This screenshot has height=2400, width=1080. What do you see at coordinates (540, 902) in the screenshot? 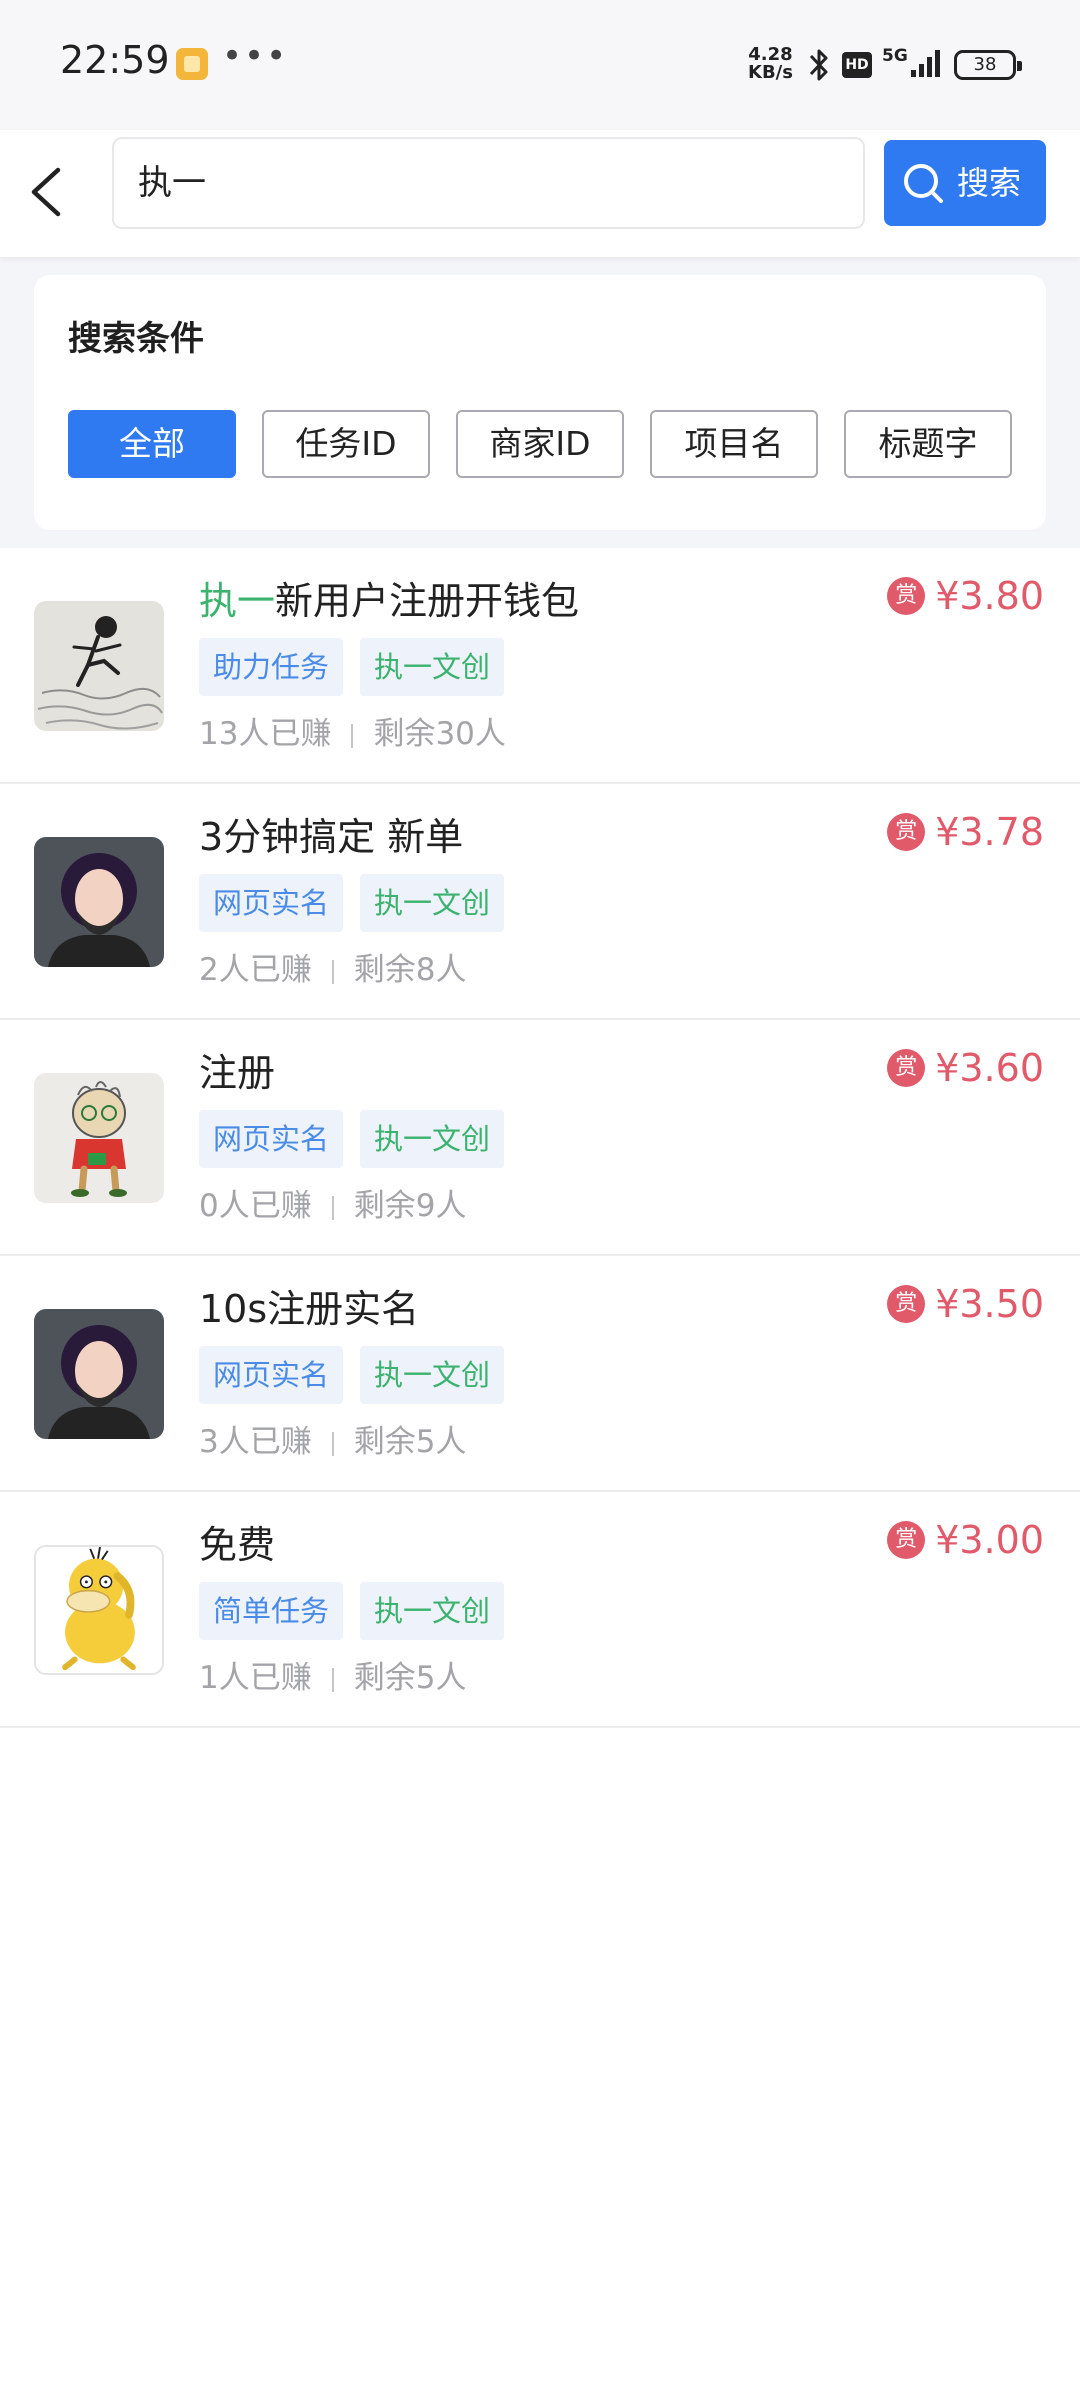
I see `task-row: 3分钟搞定 新单 网页实名 执一文创 2人已赚 剩余8人 赏 ¥3.78` at bounding box center [540, 902].